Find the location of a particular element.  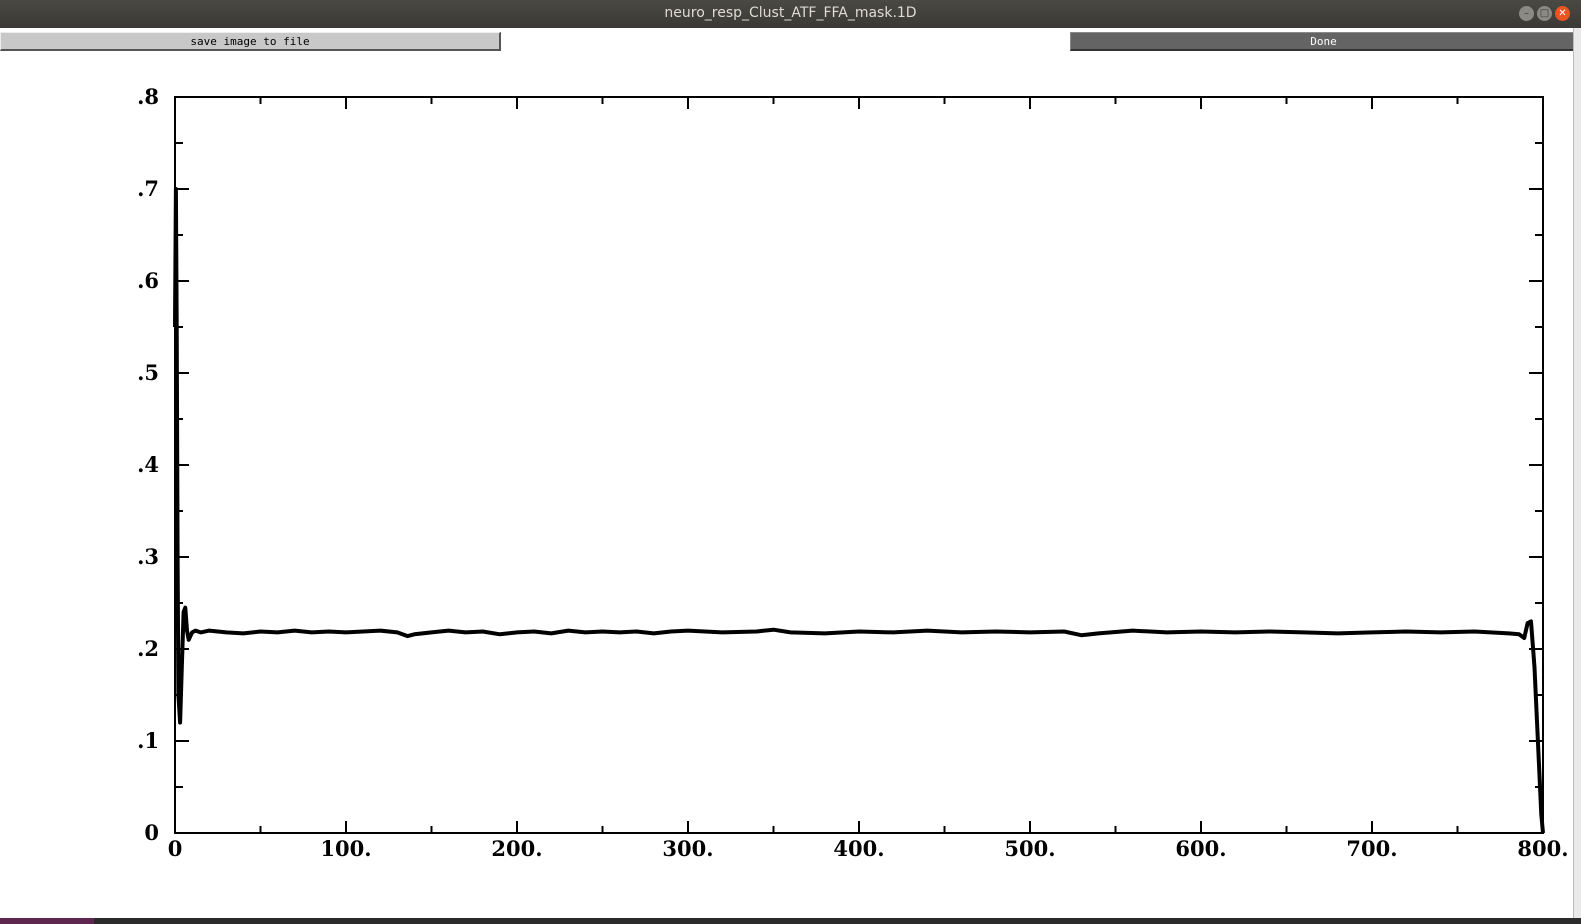

y-tick-label: 0 is located at coordinates (151, 832).